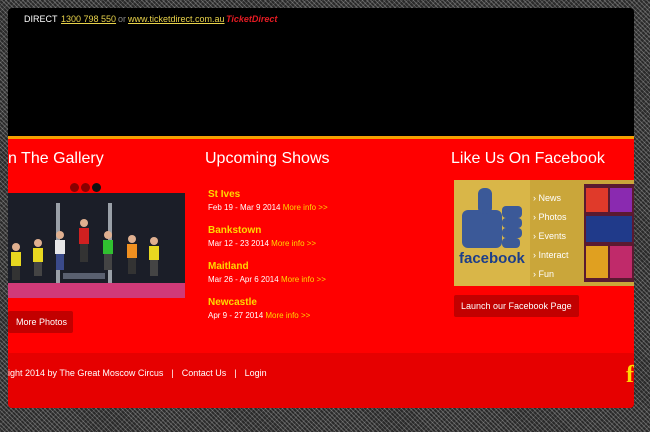 This screenshot has width=650, height=432. I want to click on website-link: www.ticketdirect.com.au, so click(176, 19).